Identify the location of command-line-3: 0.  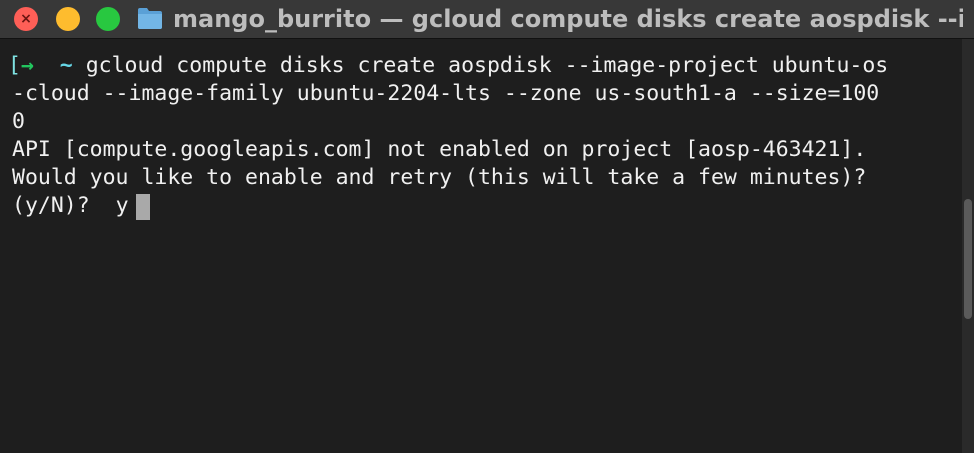
(18, 121).